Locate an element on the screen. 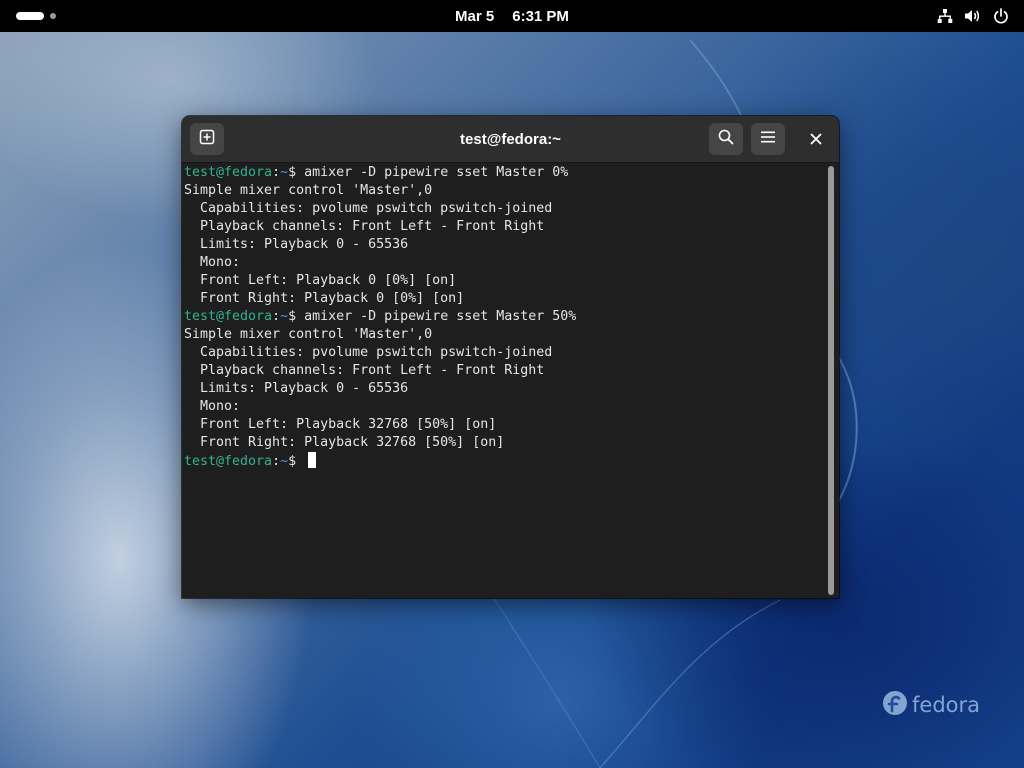 This screenshot has height=768, width=1024. window-headerbar: test@fedora:~ is located at coordinates (510, 139).